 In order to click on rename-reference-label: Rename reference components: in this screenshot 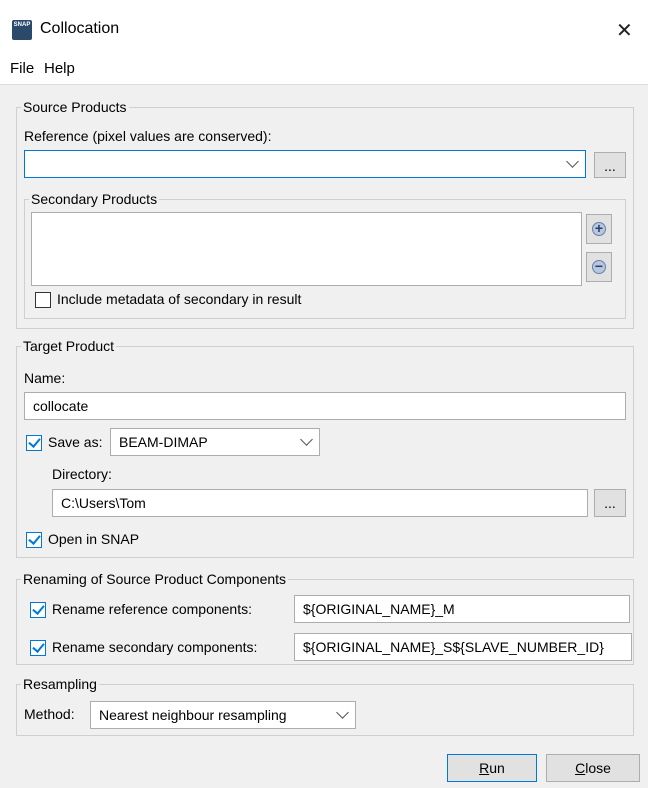, I will do `click(152, 609)`.